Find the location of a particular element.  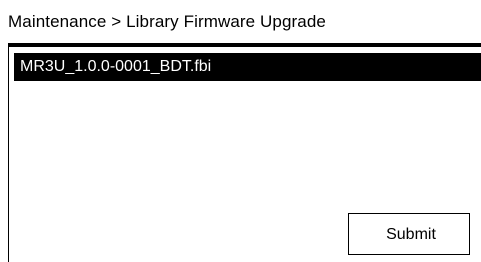

breadcrumb: Maintenance > Library Firmware Upgrade is located at coordinates (167, 21).